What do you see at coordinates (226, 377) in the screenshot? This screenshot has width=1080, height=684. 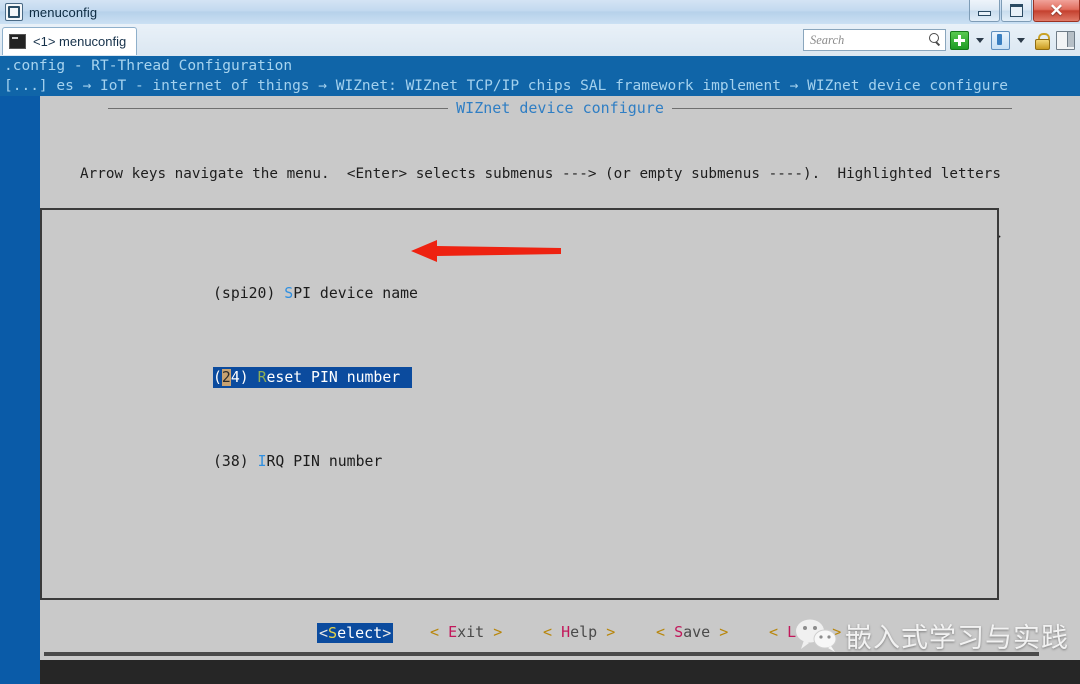 I see `text-cursor: 2` at bounding box center [226, 377].